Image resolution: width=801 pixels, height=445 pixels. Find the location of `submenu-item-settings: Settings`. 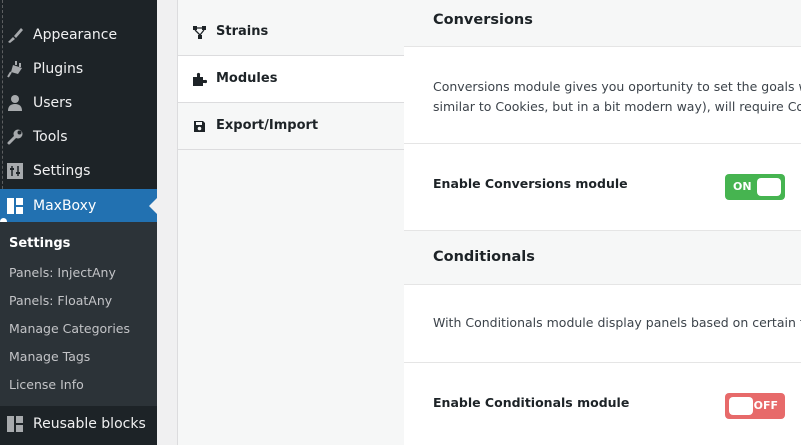

submenu-item-settings: Settings is located at coordinates (39, 243).